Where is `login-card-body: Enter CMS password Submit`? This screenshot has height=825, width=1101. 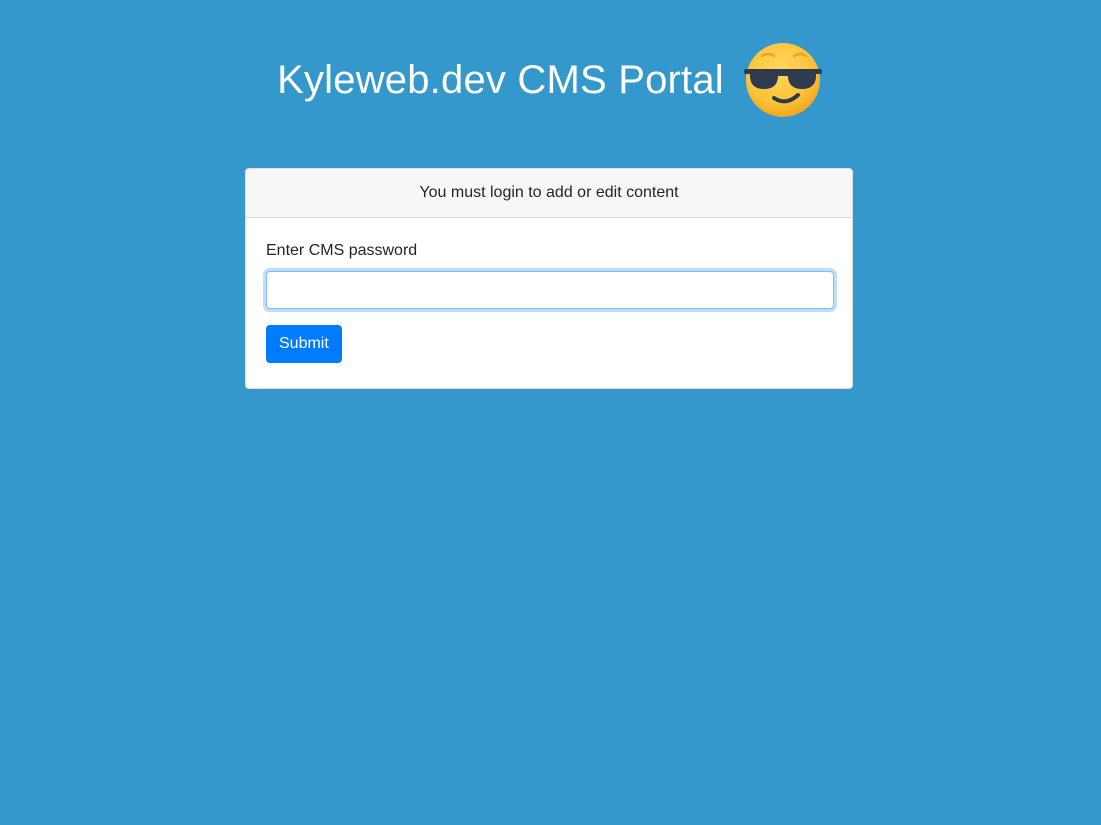
login-card-body: Enter CMS password Submit is located at coordinates (549, 300).